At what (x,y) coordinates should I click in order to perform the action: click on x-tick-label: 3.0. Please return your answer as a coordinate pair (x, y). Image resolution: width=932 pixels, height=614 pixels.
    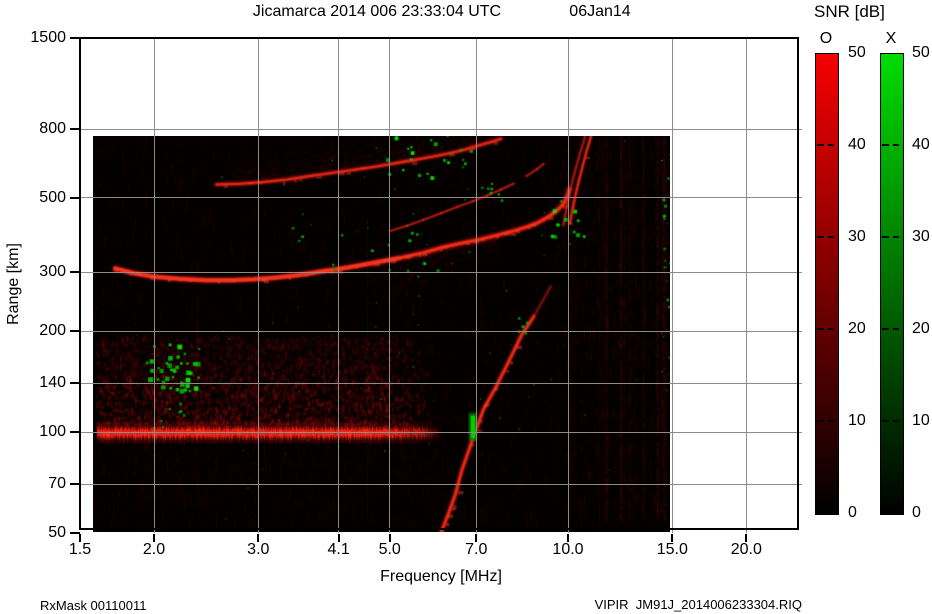
    Looking at the image, I should click on (258, 549).